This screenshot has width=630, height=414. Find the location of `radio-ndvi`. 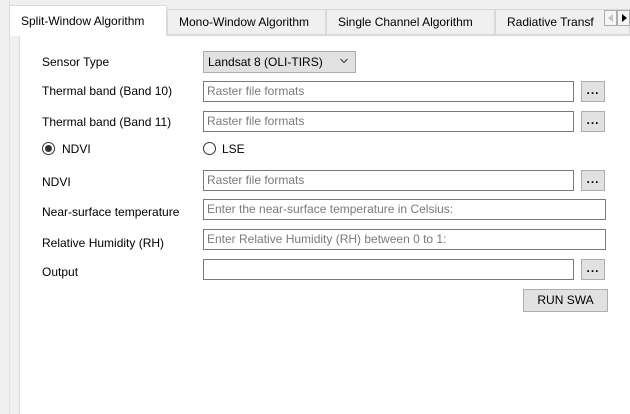

radio-ndvi is located at coordinates (48, 148).